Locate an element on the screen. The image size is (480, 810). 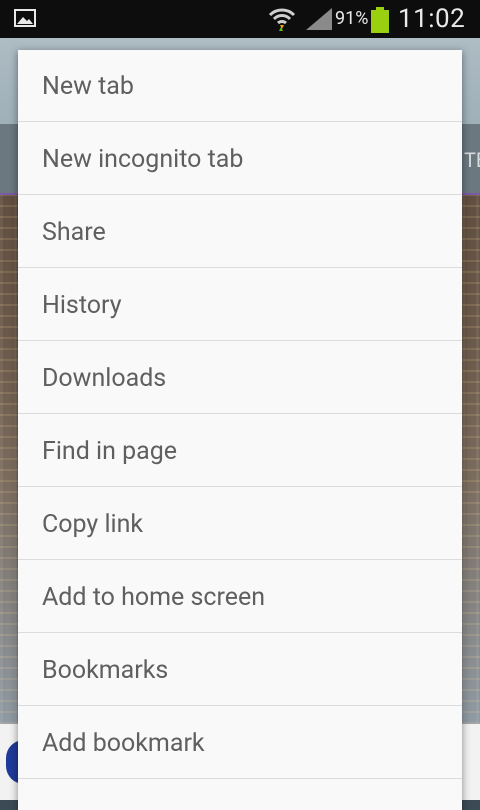
clock: 11:02 is located at coordinates (432, 19).